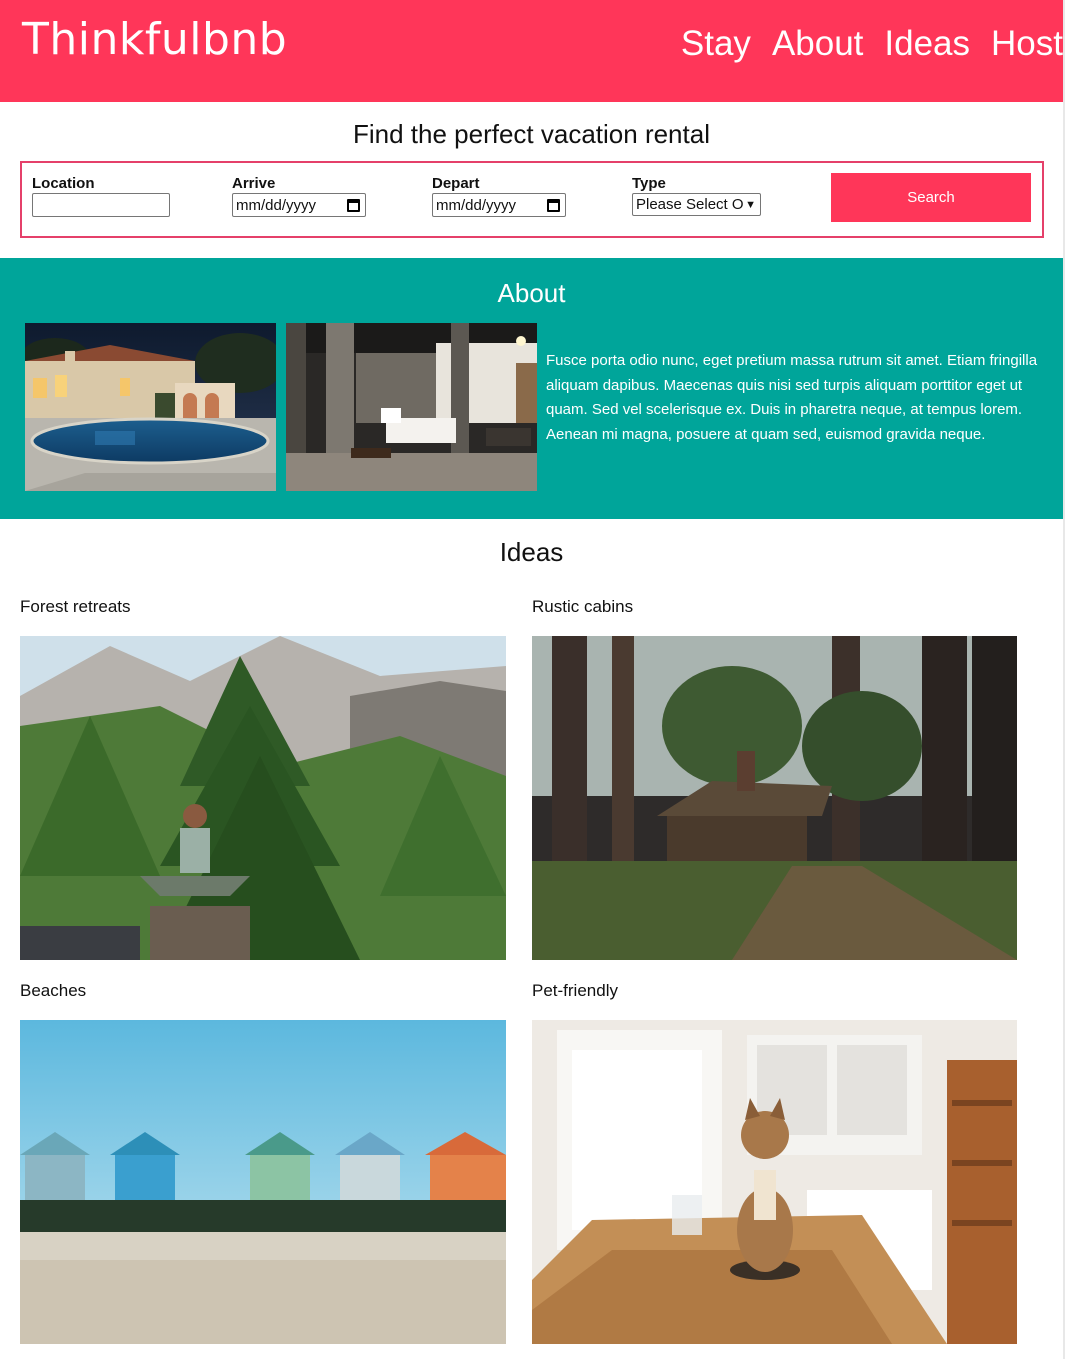 The height and width of the screenshot is (1359, 1065). I want to click on about-heading: About, so click(531, 293).